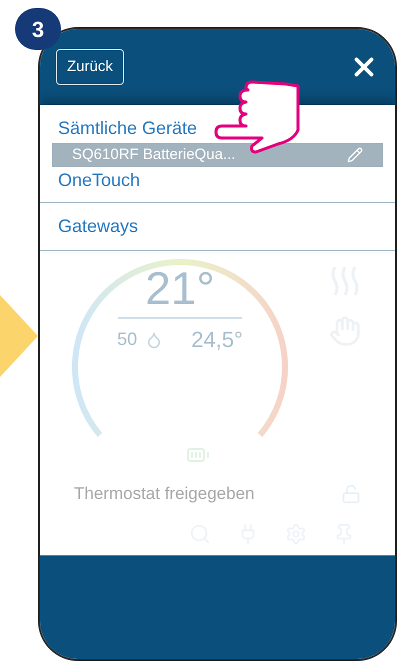 The width and height of the screenshot is (403, 662). I want to click on thermostat-status: Thermostat freigegeben, so click(164, 494).